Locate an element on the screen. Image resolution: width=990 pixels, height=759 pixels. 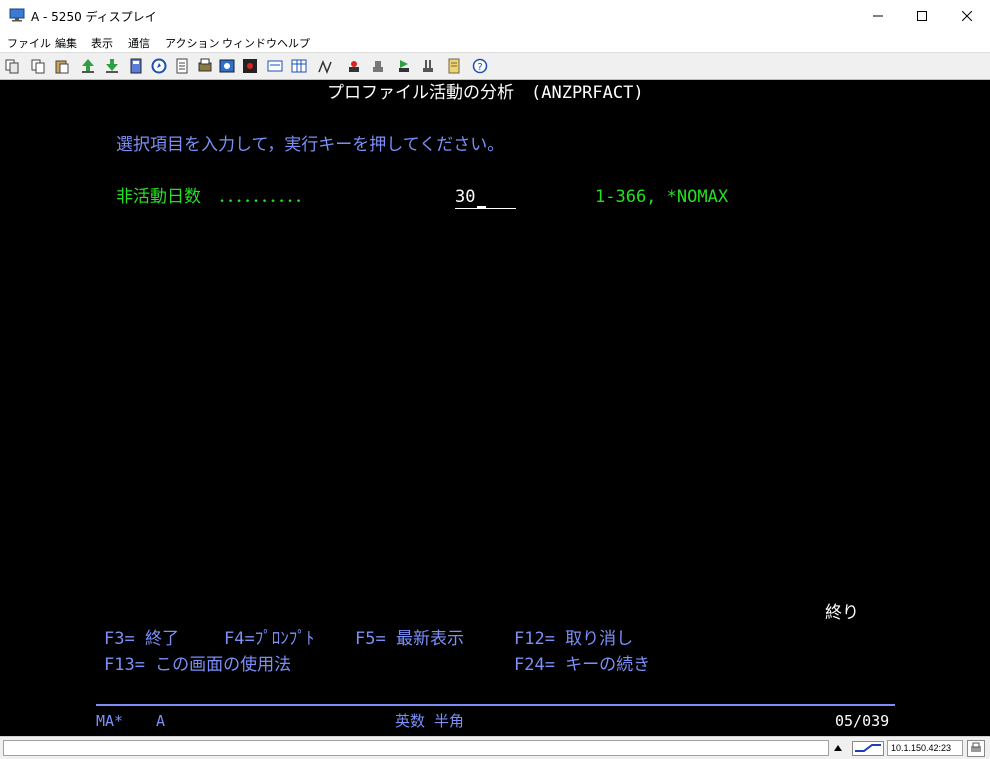
oia-input-mode: 英数 半角 is located at coordinates (430, 721).